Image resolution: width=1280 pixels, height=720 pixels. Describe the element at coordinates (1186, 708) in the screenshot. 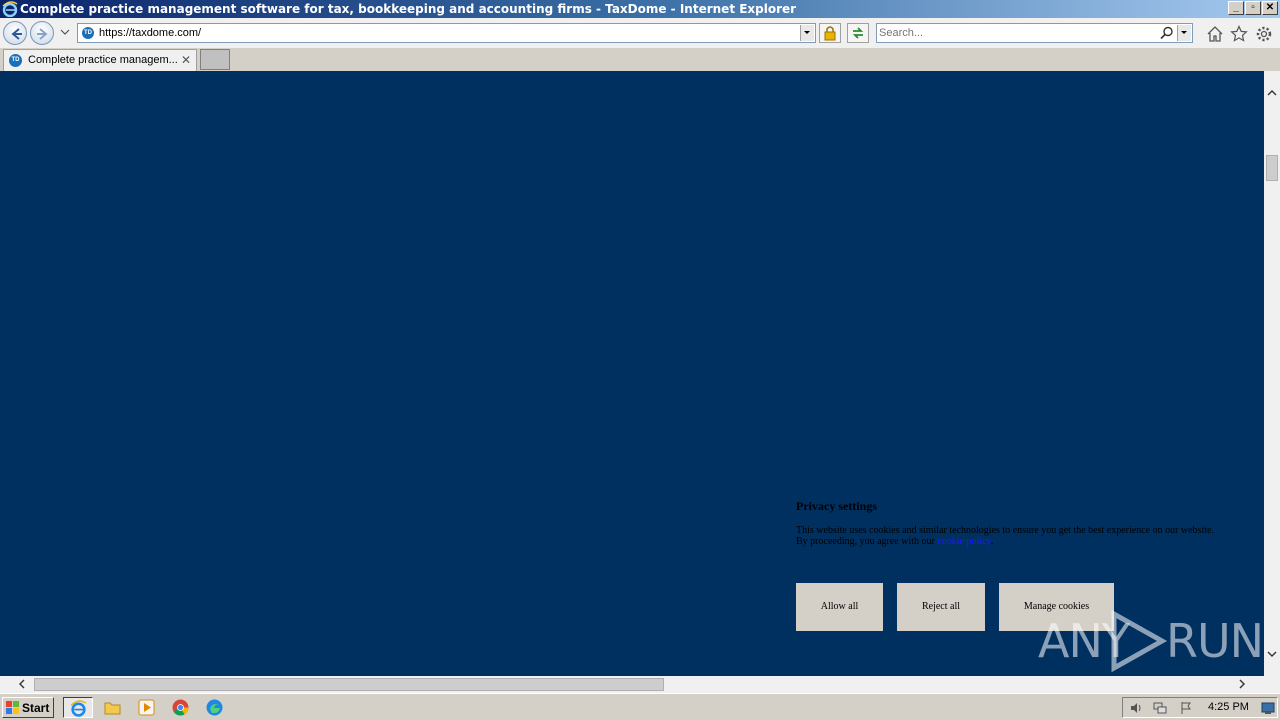

I see `action-center-flag-icon` at that location.